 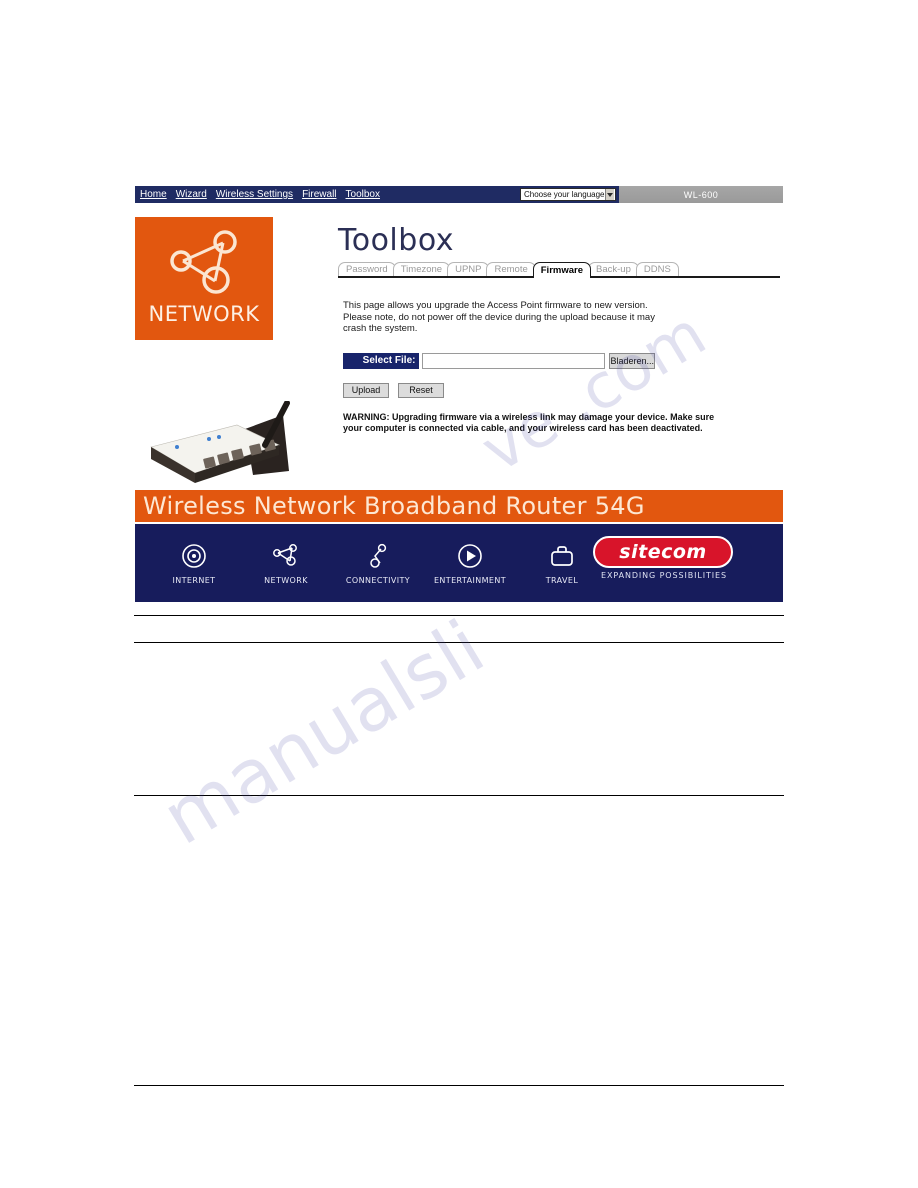 I want to click on tab-firmware: Firmware, so click(x=561, y=270).